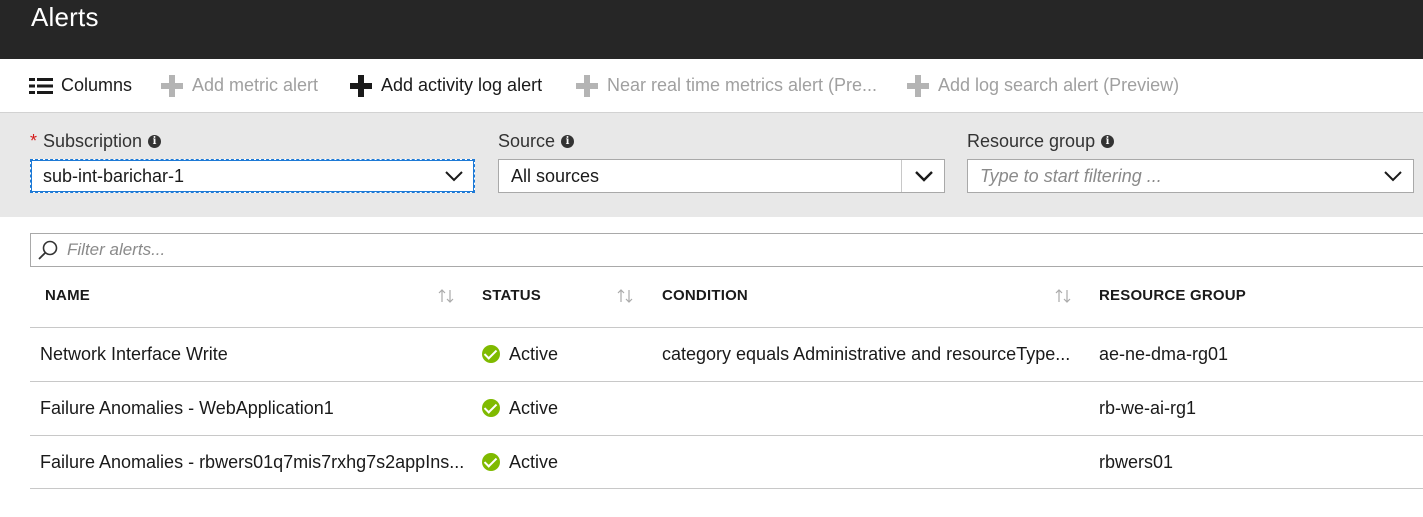 The width and height of the screenshot is (1423, 517). Describe the element at coordinates (1031, 141) in the screenshot. I see `resource-group-label: Resource group` at that location.